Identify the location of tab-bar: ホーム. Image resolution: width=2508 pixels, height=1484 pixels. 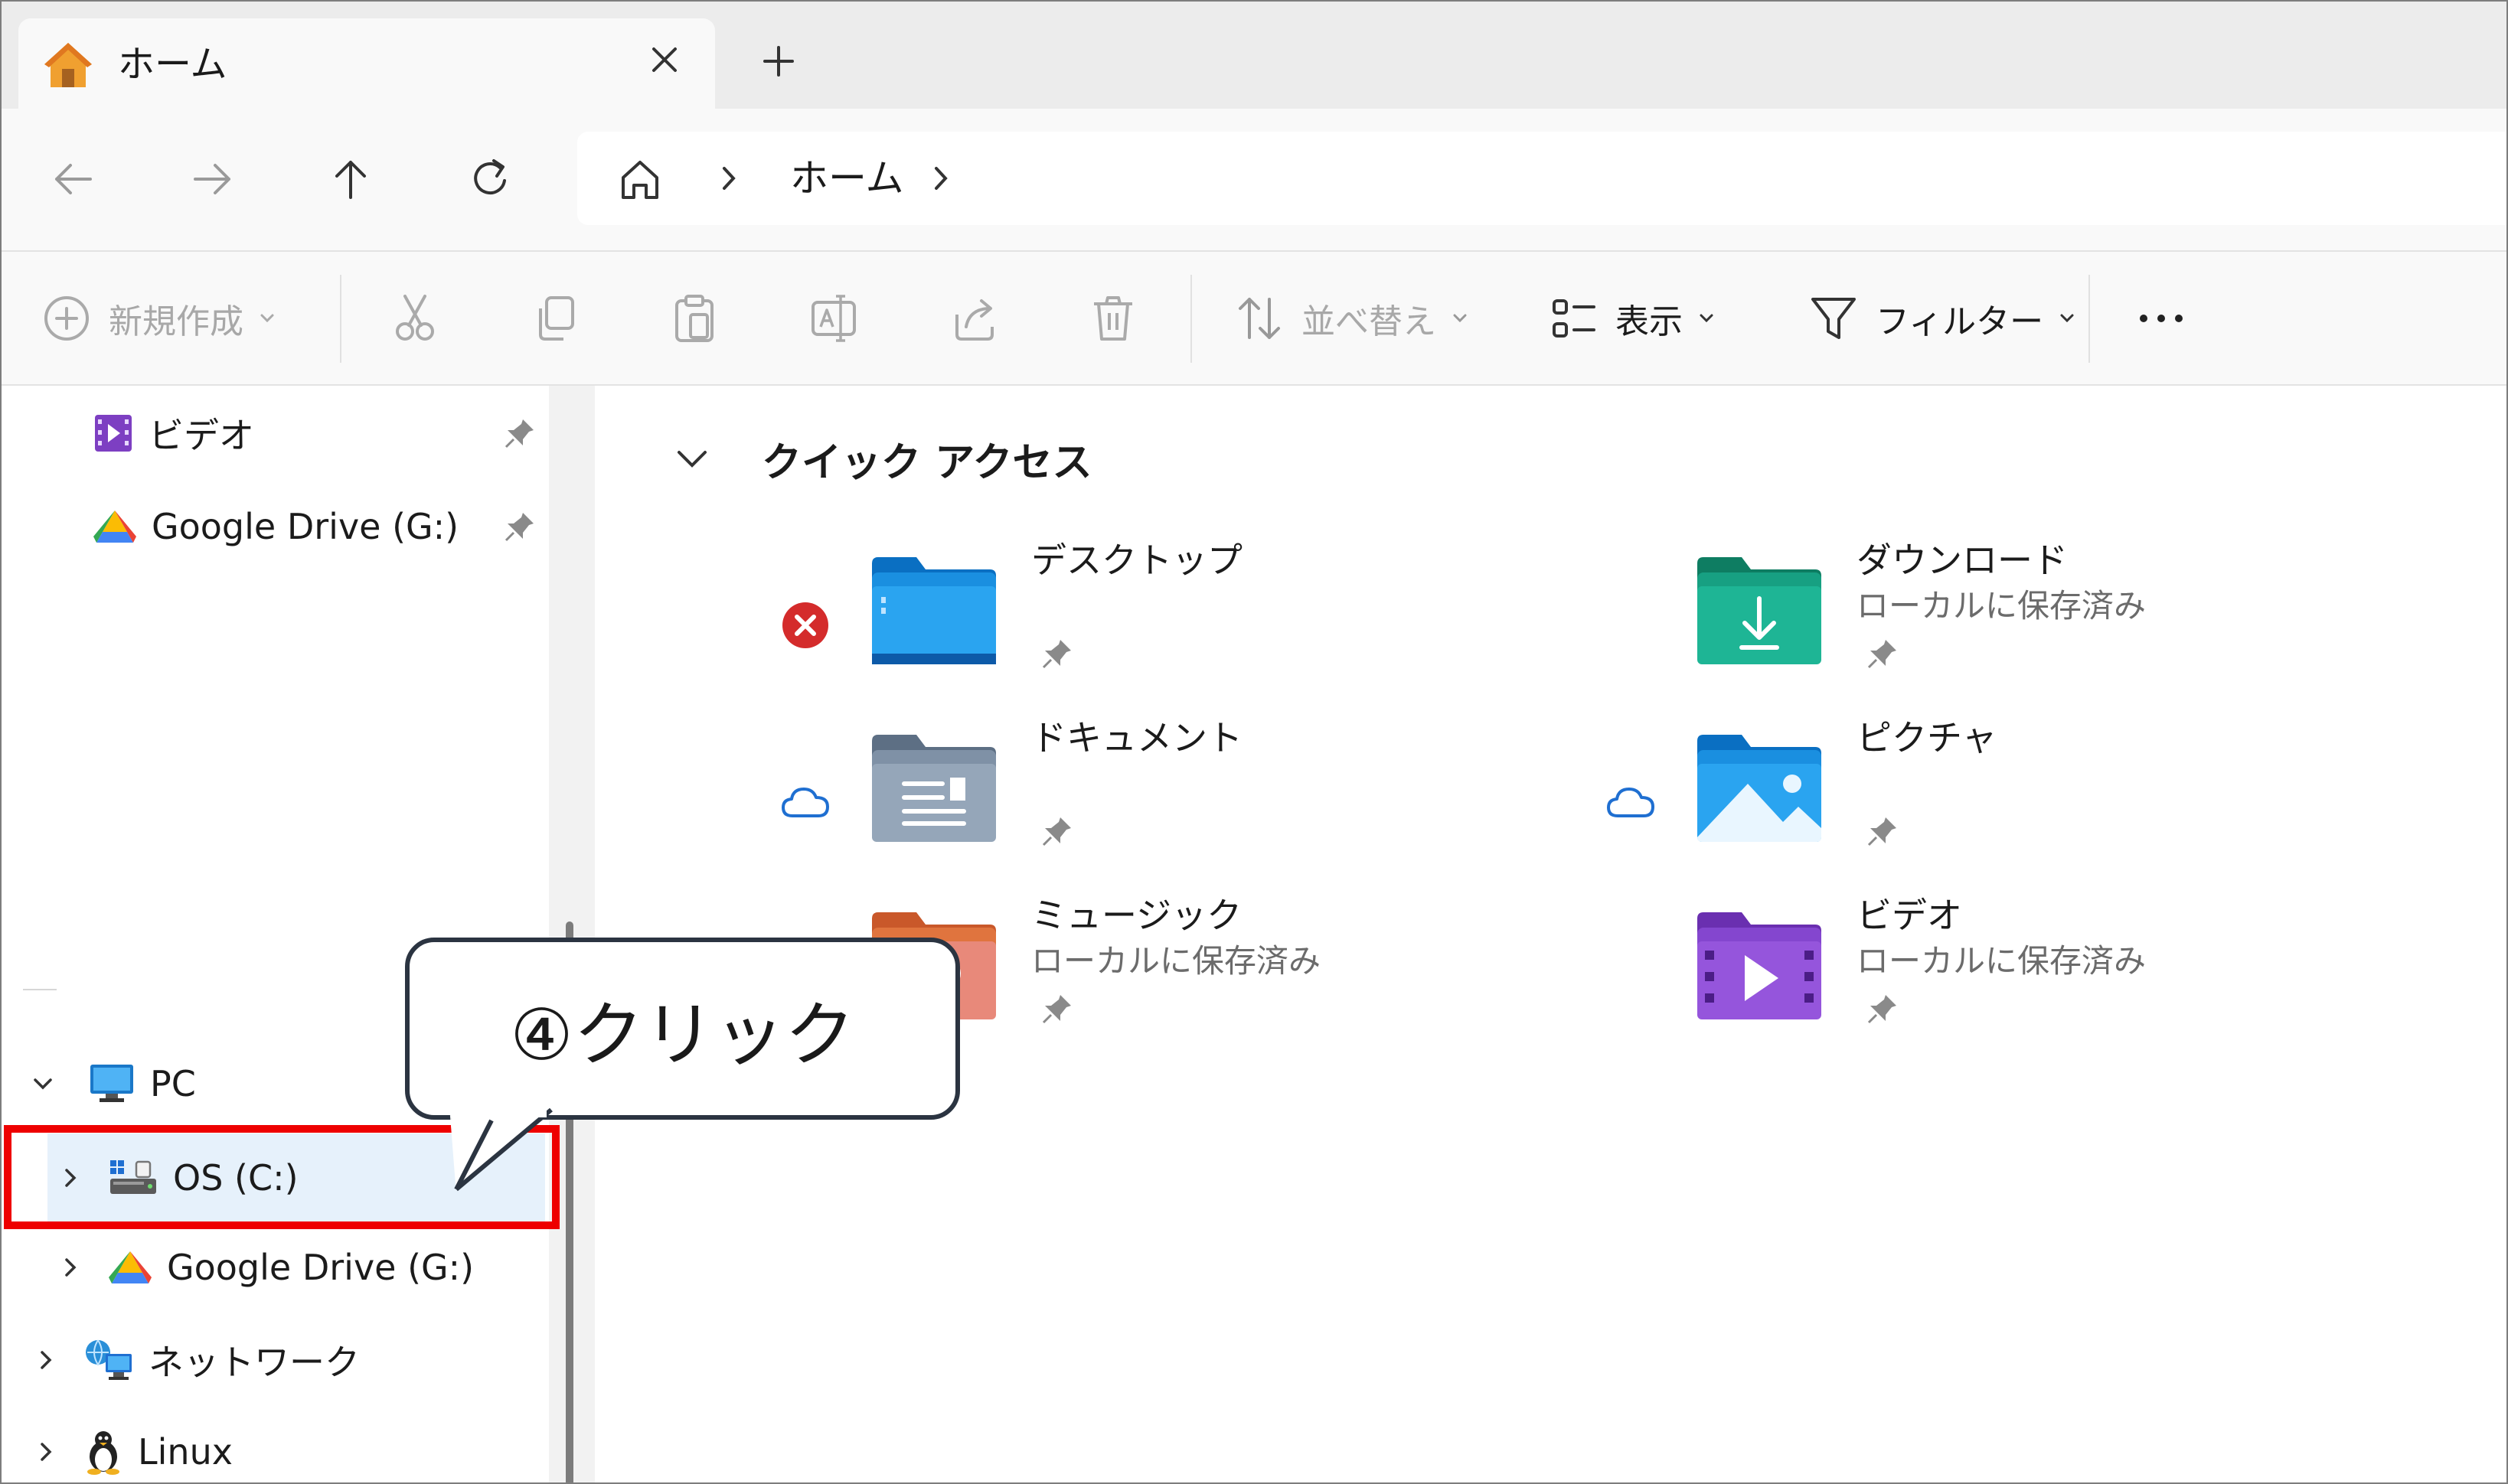
(1254, 56).